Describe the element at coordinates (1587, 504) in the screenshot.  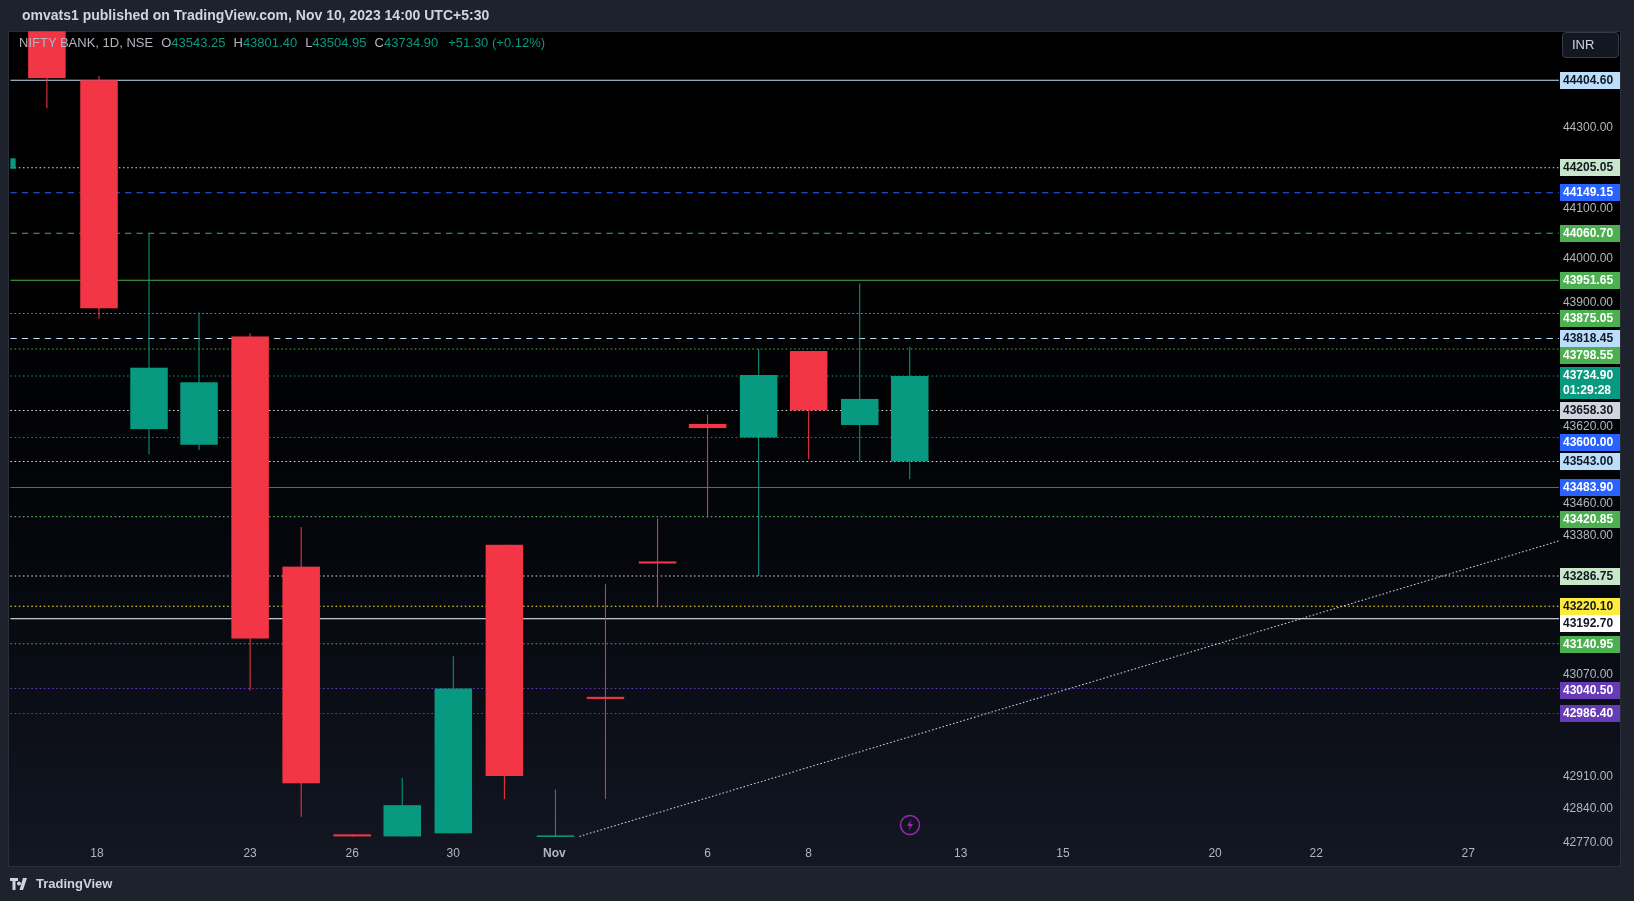
I see `price-tick: 43460.00` at that location.